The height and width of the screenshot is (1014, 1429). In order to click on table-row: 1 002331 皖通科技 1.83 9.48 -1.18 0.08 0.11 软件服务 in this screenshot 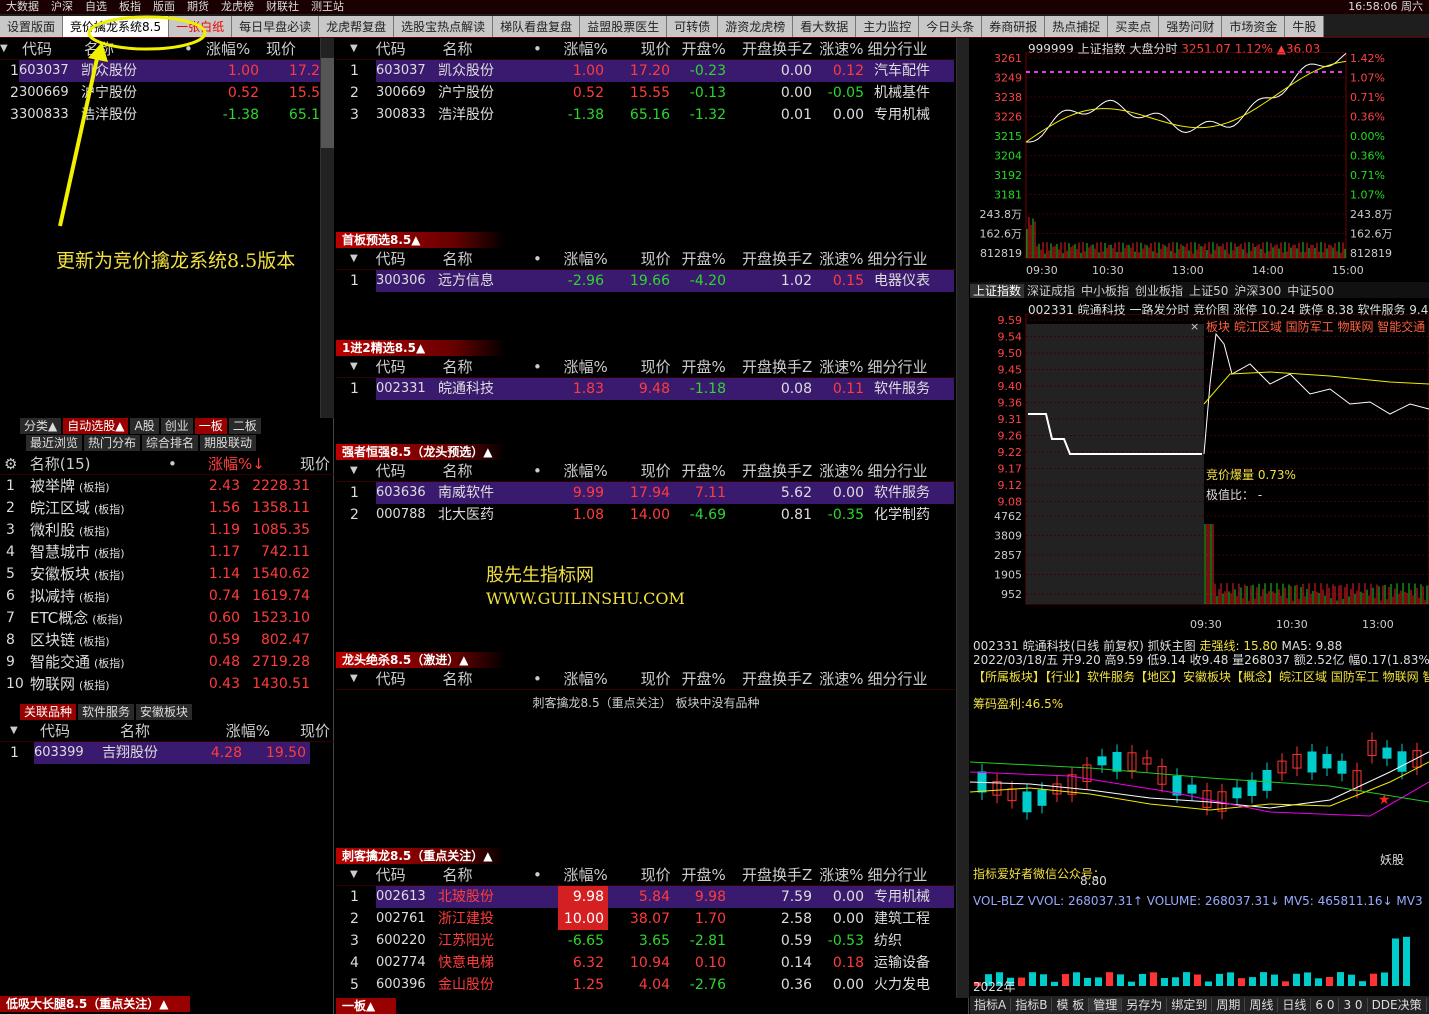, I will do `click(646, 389)`.